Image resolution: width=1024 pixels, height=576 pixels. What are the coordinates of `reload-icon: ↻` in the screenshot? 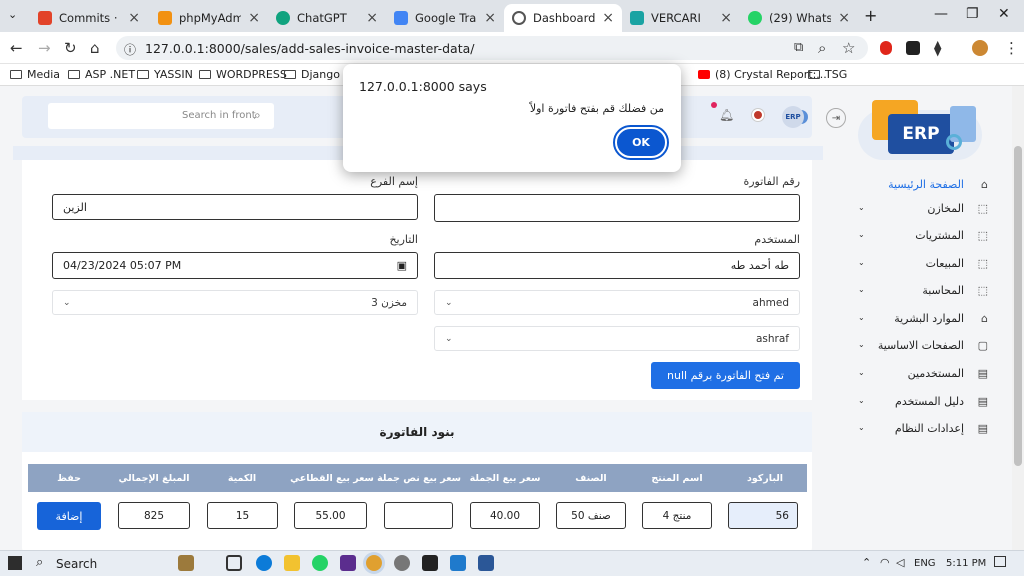 It's located at (70, 48).